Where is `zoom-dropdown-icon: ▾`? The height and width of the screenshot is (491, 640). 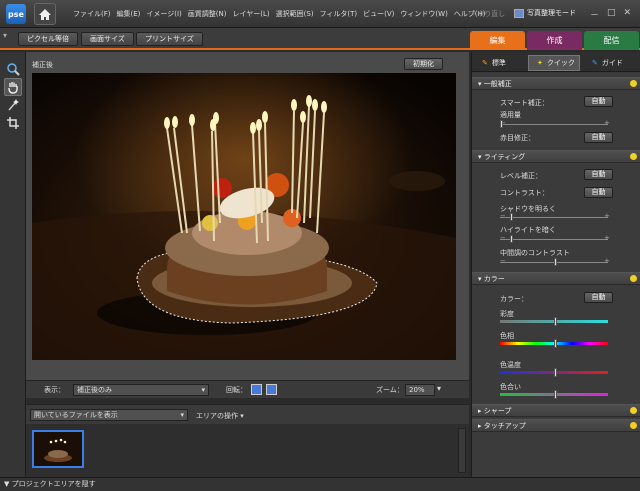 zoom-dropdown-icon: ▾ is located at coordinates (439, 388).